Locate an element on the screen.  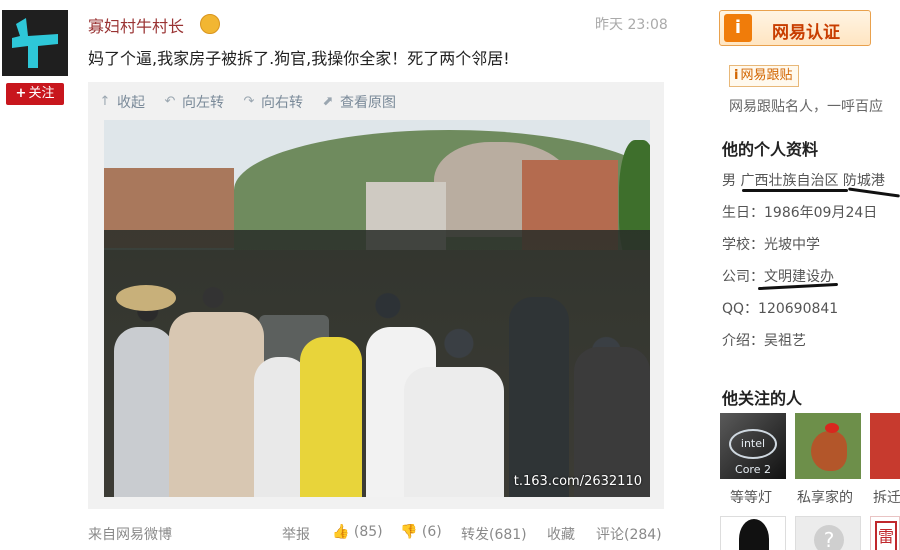
image-toolbar: ↑ 收起 ↶ 向左转 ↷ 向右转 ⬈ 查看原图 is located at coordinates (247, 102).